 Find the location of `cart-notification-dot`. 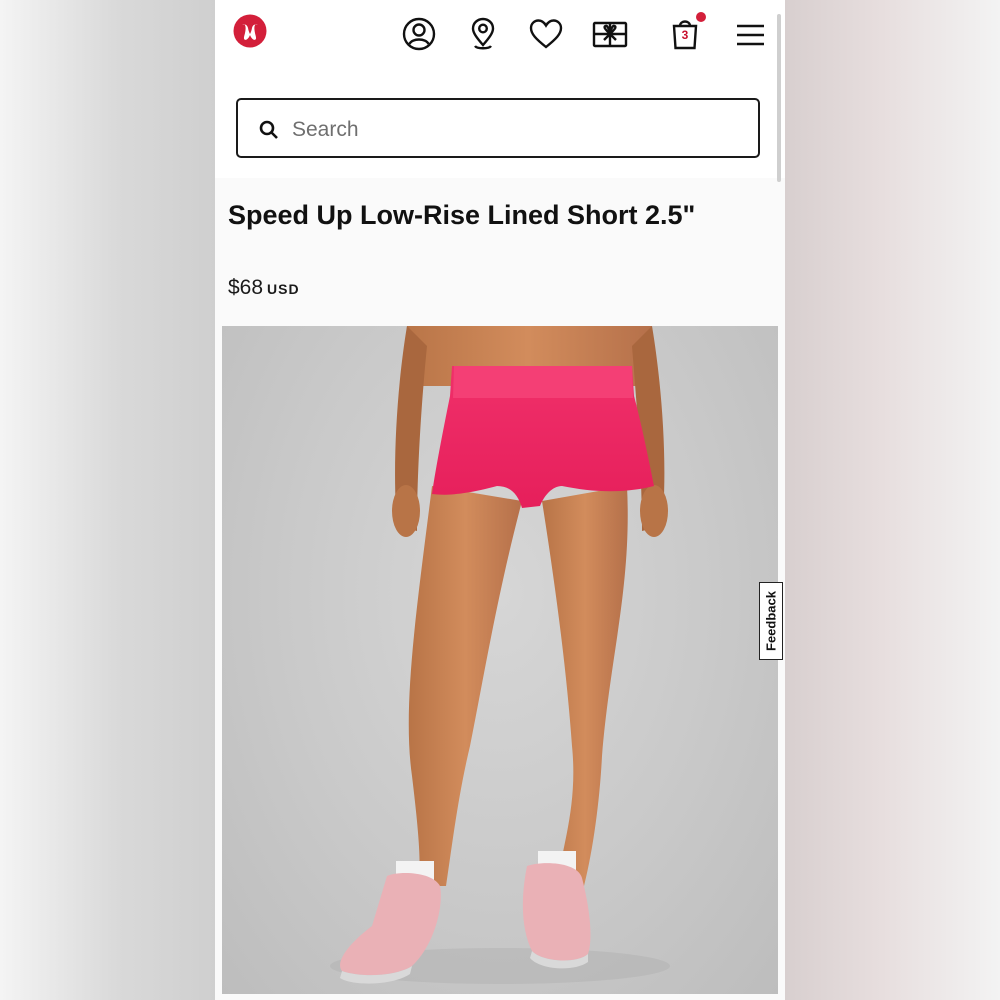

cart-notification-dot is located at coordinates (701, 17).